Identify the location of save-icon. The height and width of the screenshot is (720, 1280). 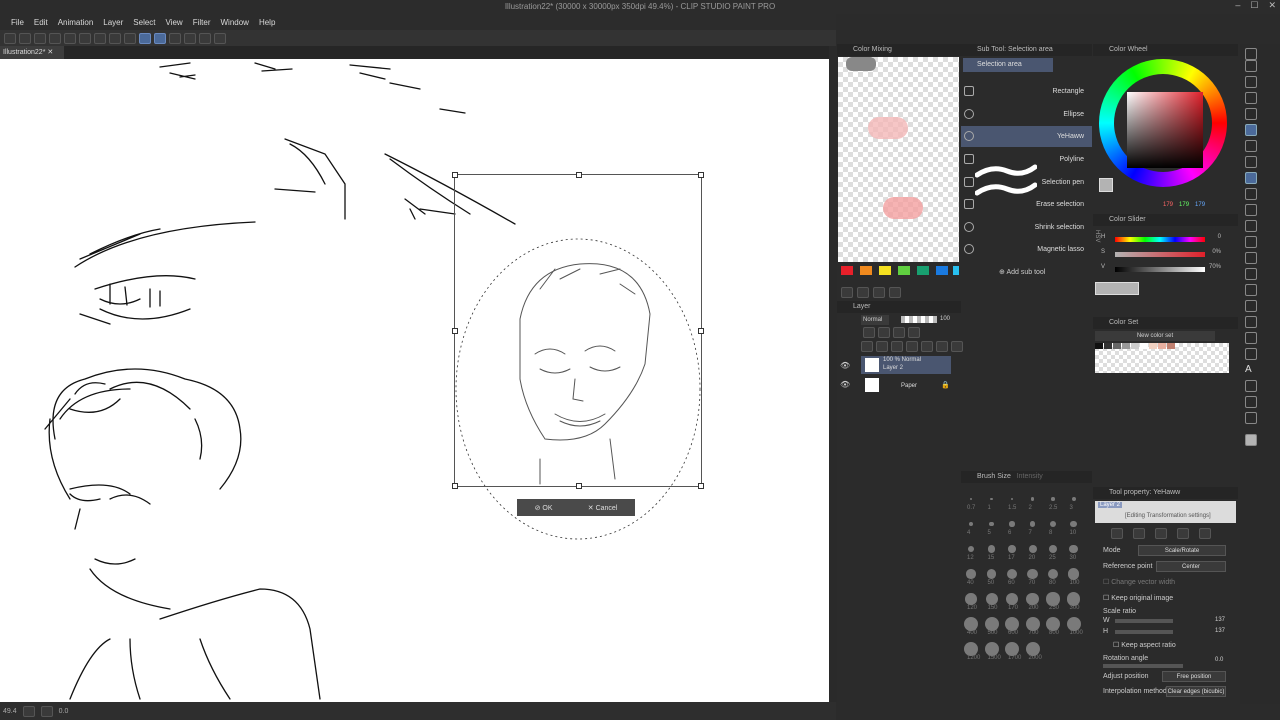
(40, 38).